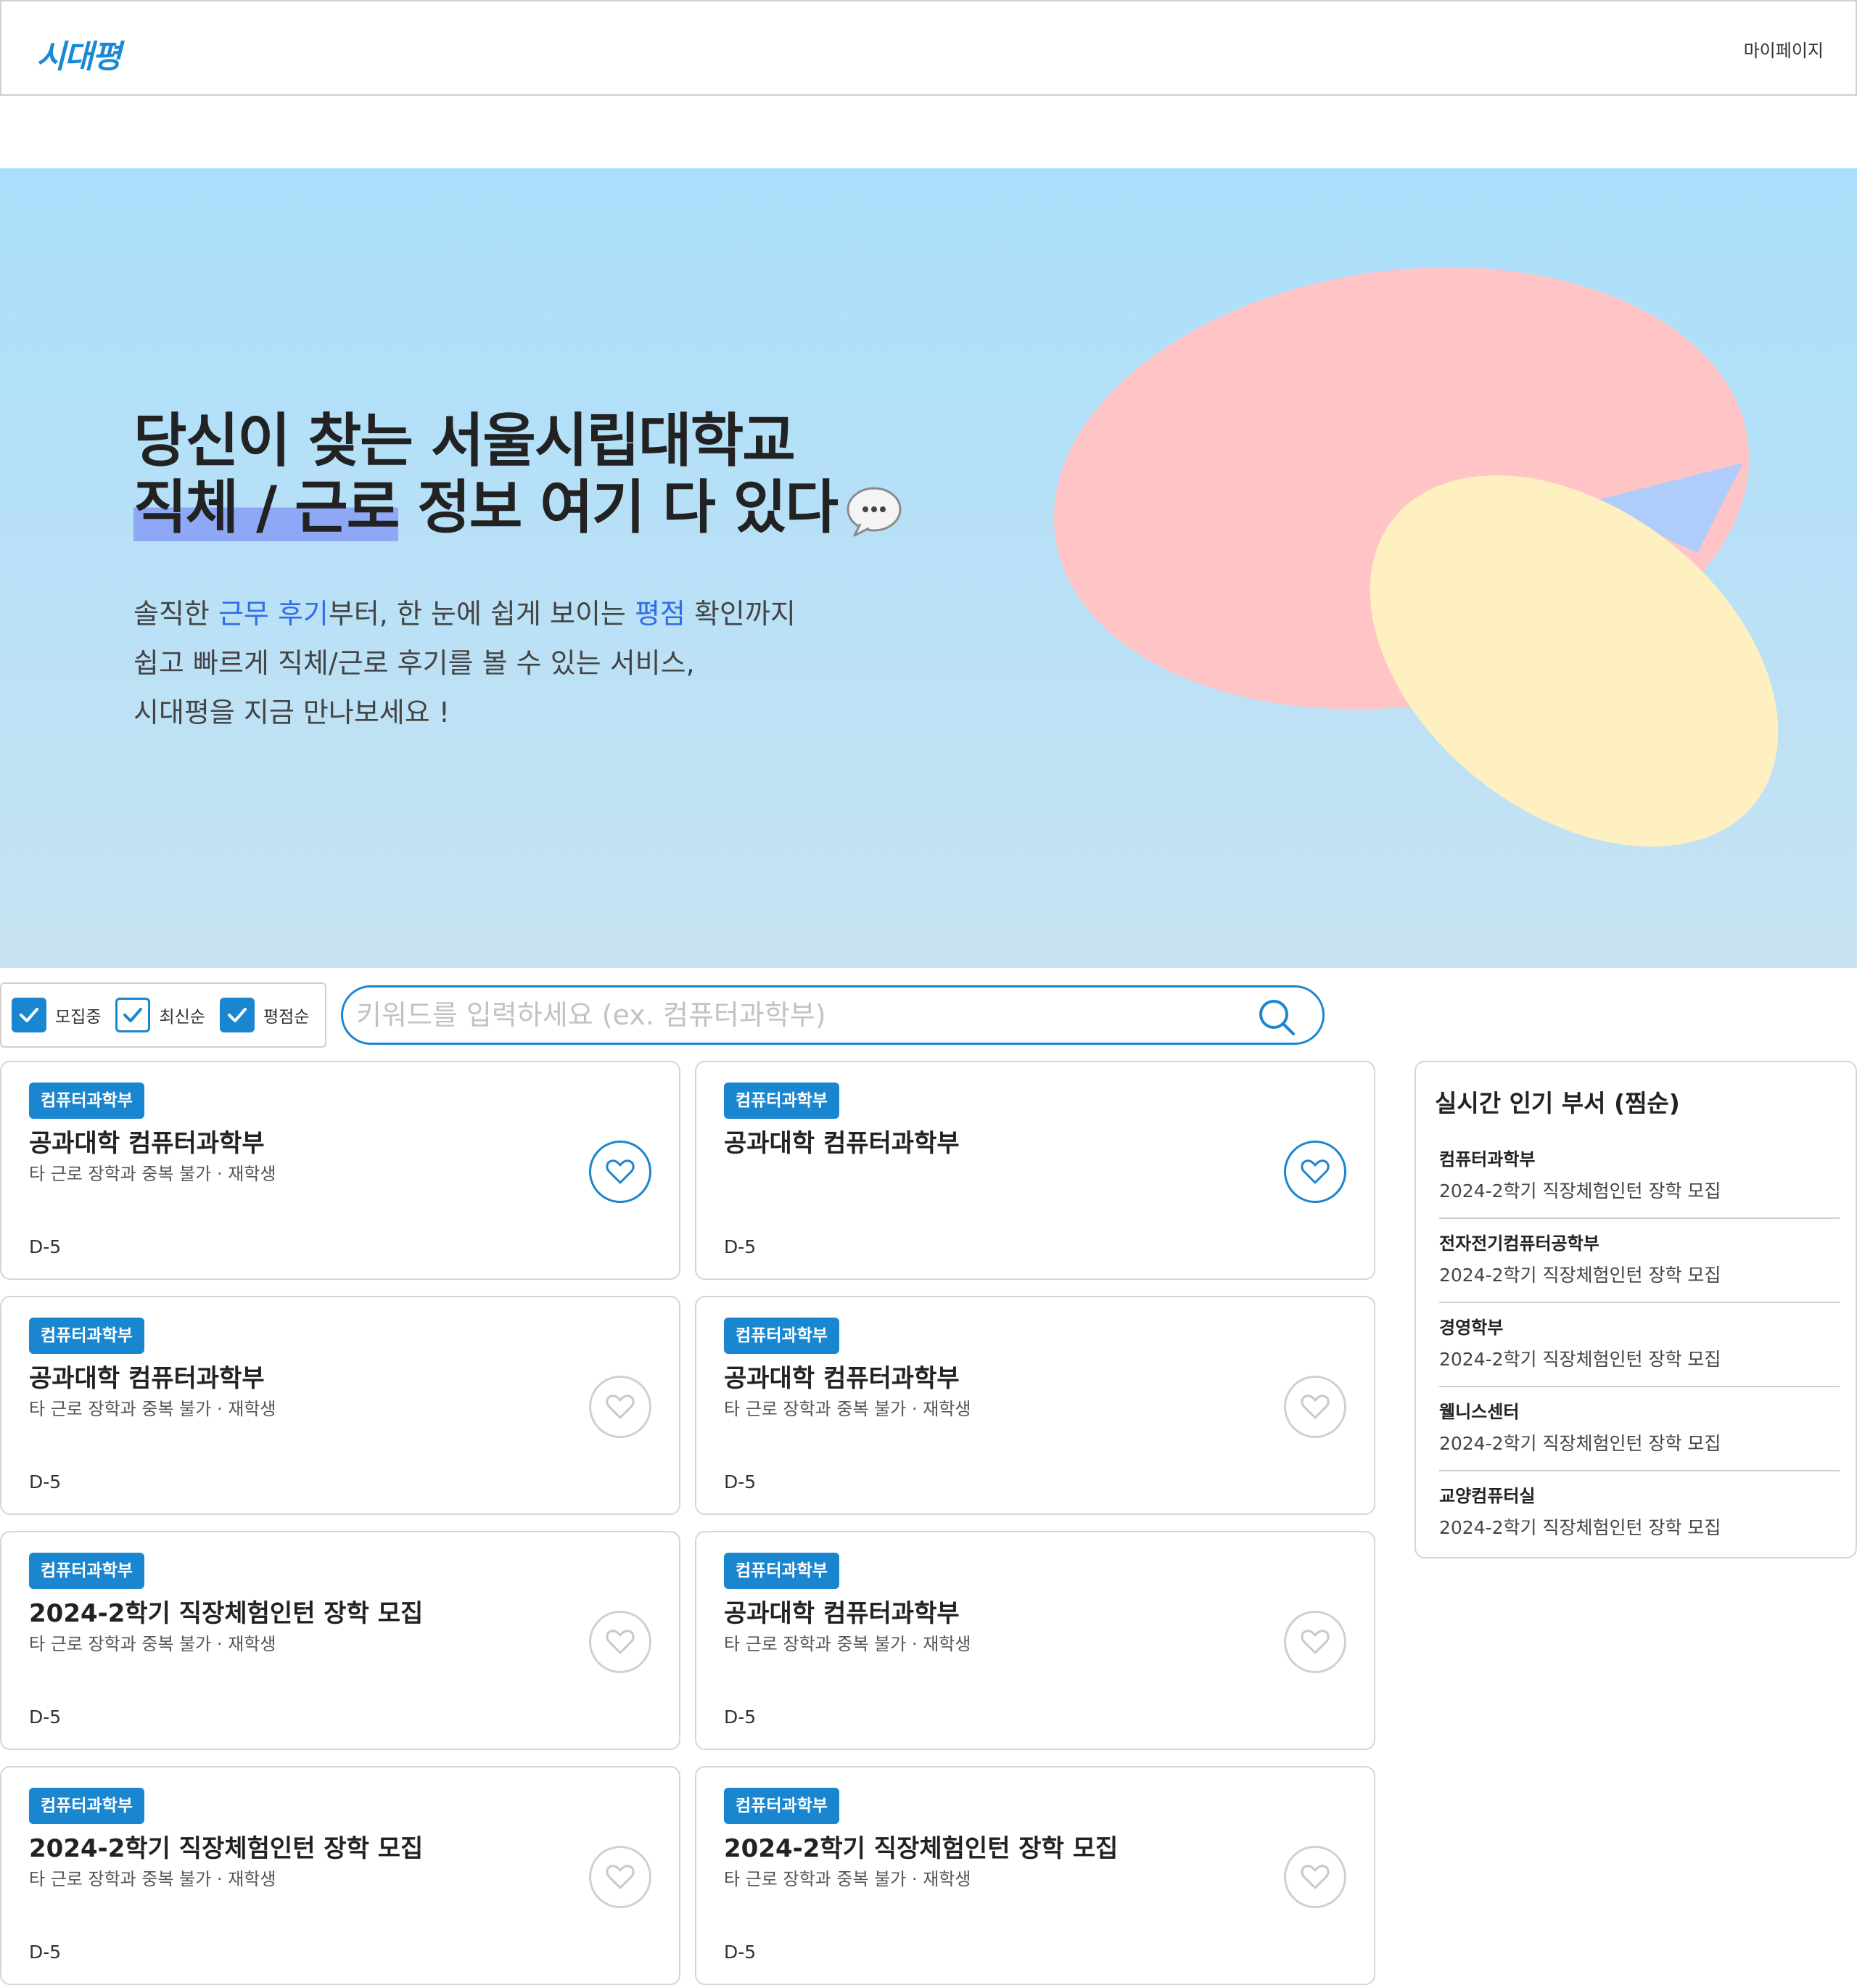 The width and height of the screenshot is (1857, 1988). Describe the element at coordinates (481, 614) in the screenshot. I see `hero-desc-text: 부터, 한 눈에 쉽게 보이는` at that location.